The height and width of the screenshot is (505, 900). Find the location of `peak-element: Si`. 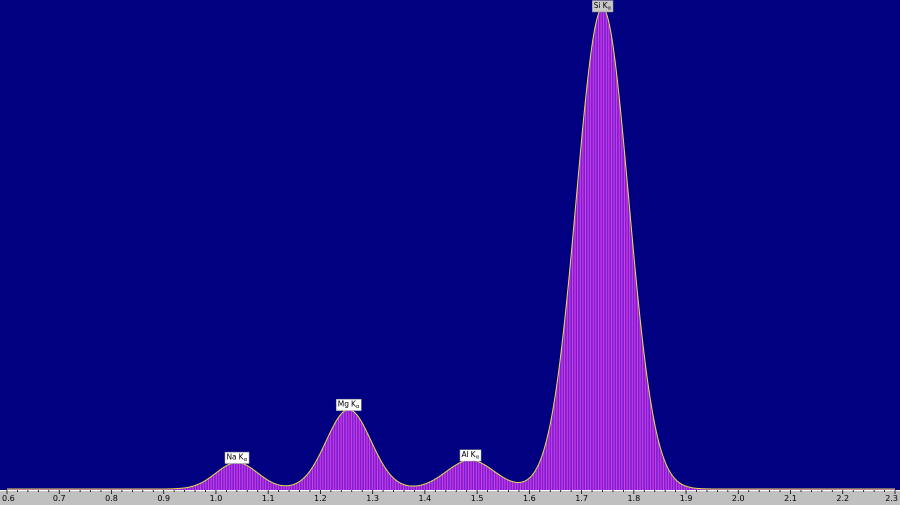

peak-element: Si is located at coordinates (597, 5).